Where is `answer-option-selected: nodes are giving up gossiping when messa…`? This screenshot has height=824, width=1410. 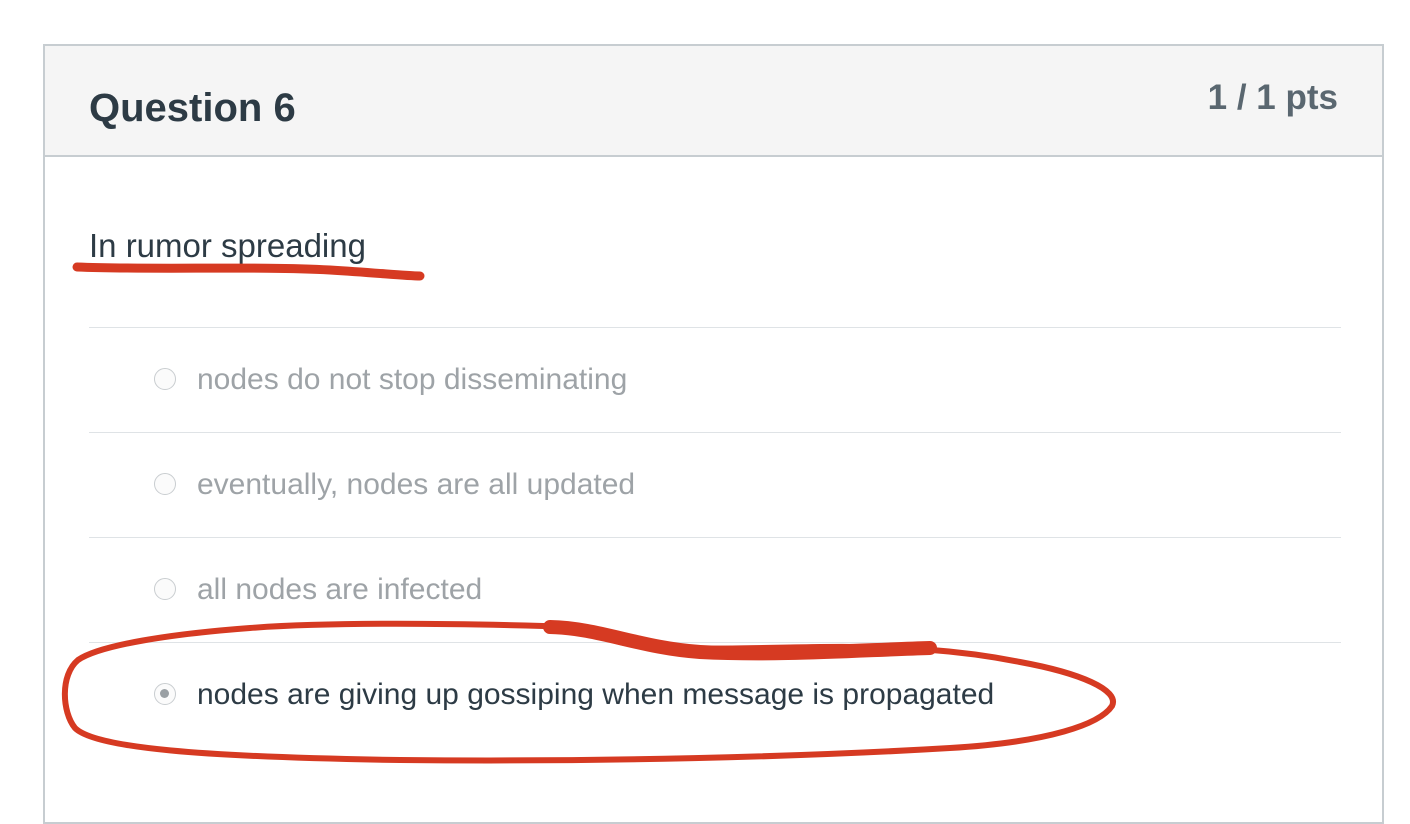
answer-option-selected: nodes are giving up gossiping when messa… is located at coordinates (715, 694).